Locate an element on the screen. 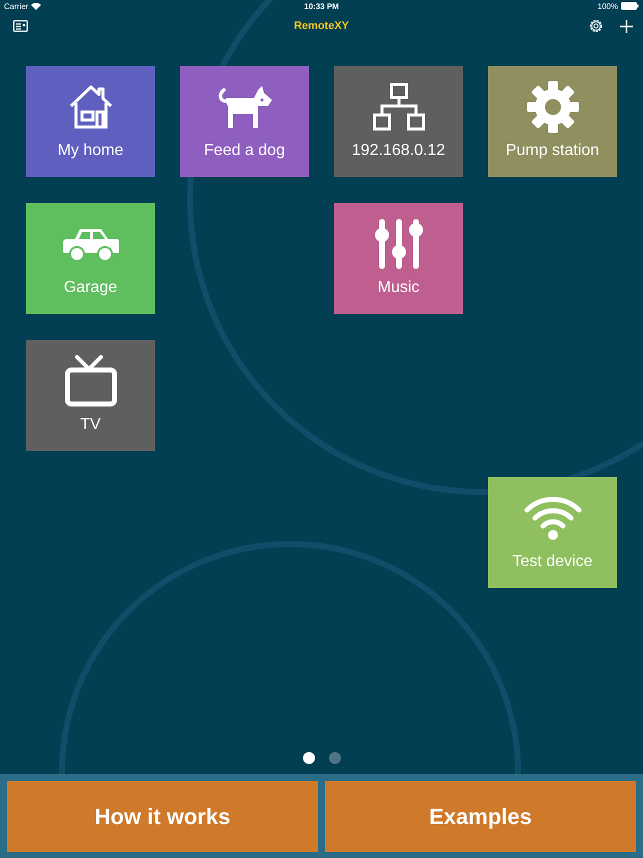  app-title: RemoteXY is located at coordinates (322, 26).